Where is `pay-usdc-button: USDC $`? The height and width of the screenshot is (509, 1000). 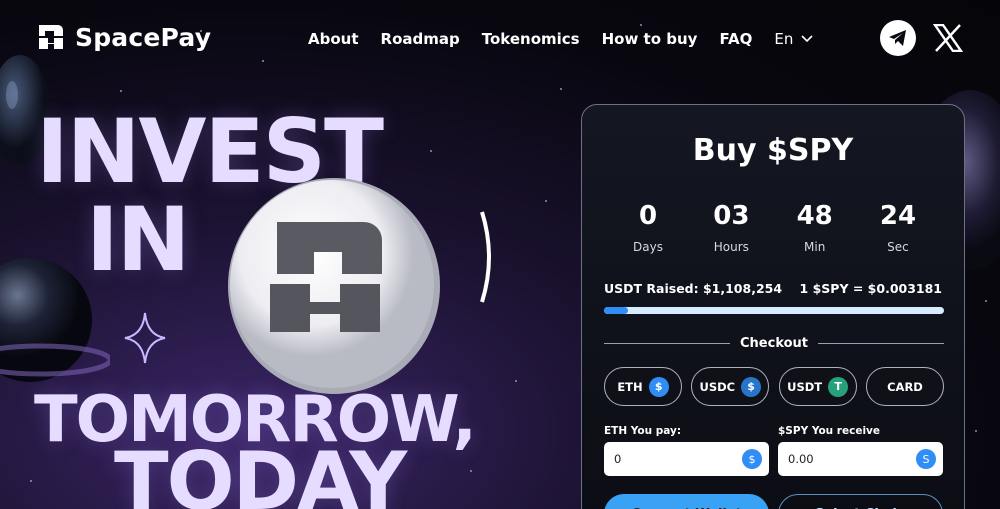 pay-usdc-button: USDC $ is located at coordinates (730, 386).